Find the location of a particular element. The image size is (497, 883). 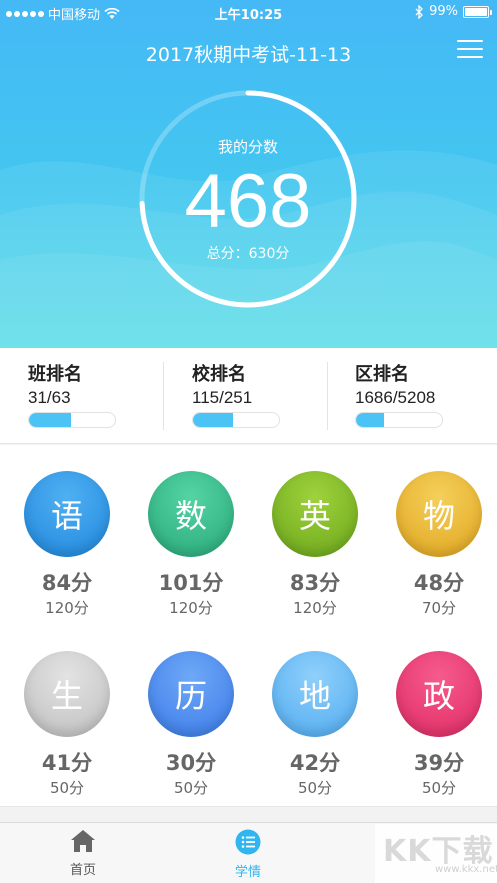

class-rank: 班排名 31/63 is located at coordinates (103, 394).